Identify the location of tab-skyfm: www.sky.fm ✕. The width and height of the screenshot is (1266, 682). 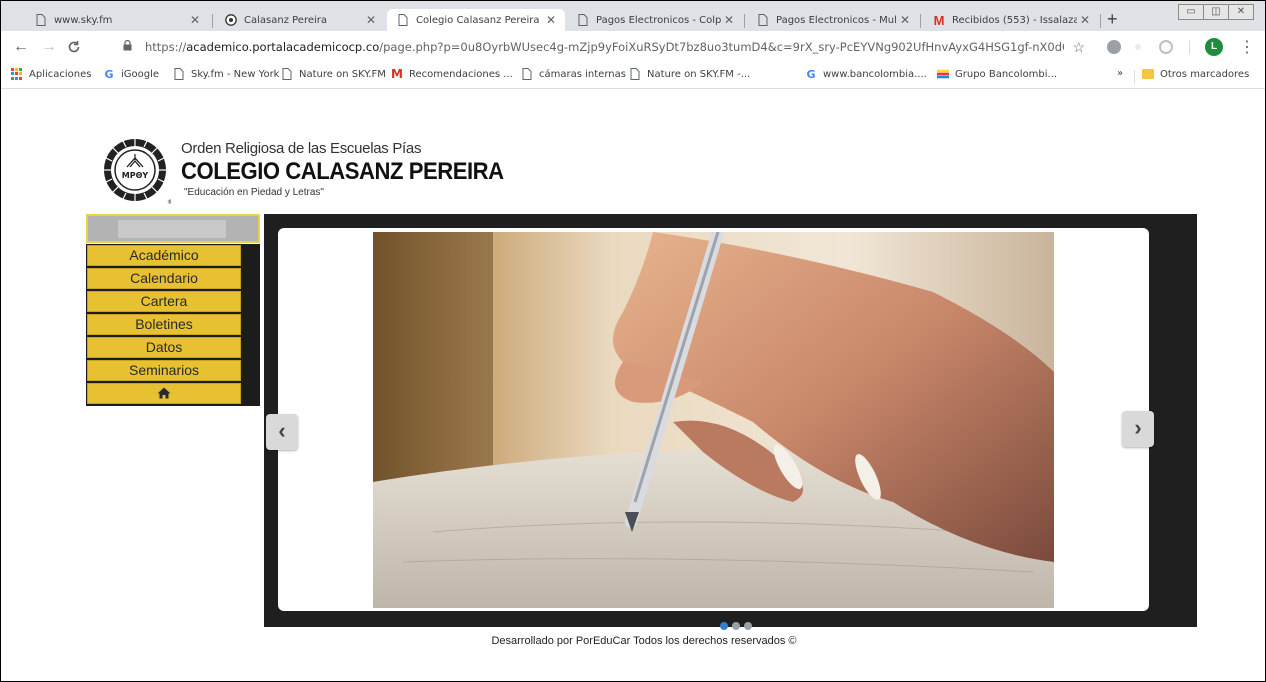
(117, 20).